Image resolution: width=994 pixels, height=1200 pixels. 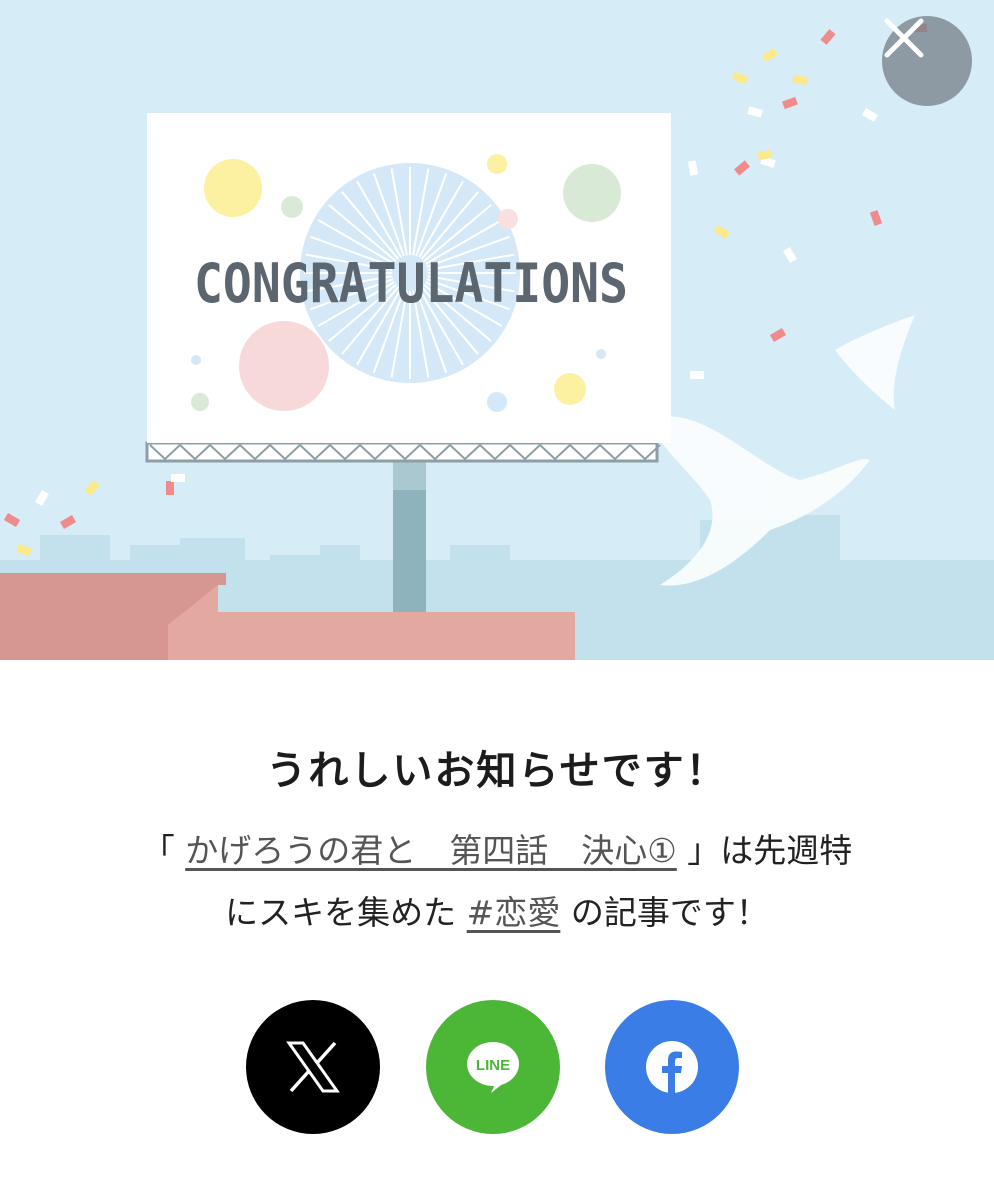 What do you see at coordinates (431, 850) in the screenshot?
I see `article-title-link: かげろうの君と 第四話 決心①` at bounding box center [431, 850].